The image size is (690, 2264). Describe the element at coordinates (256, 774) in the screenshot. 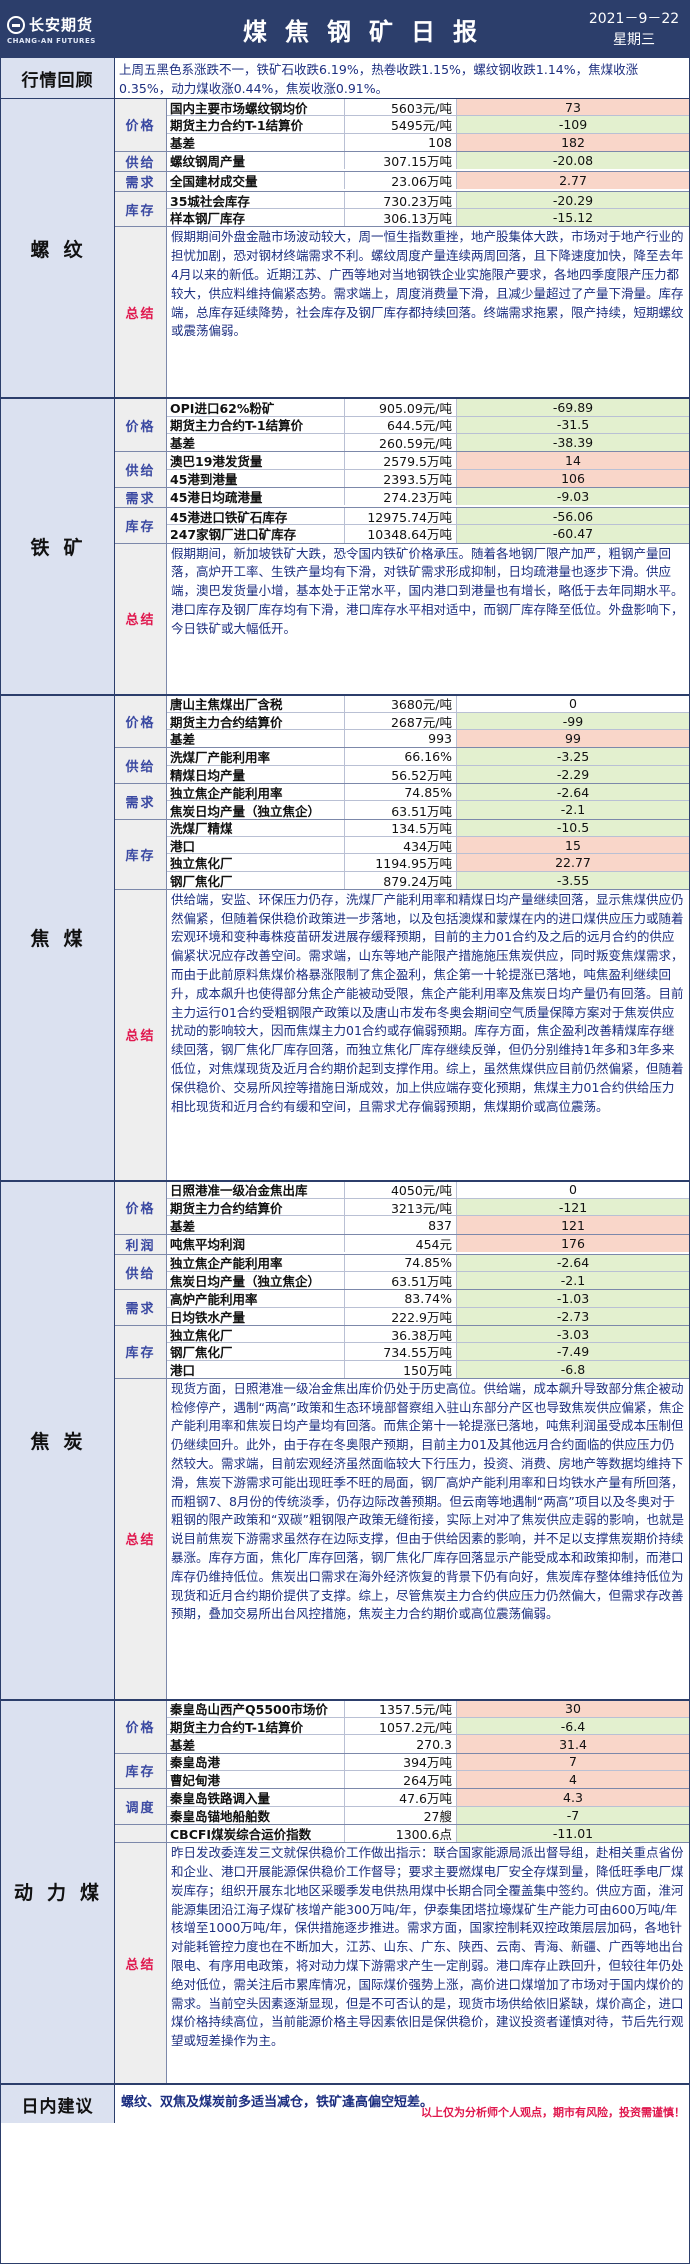

I see `indicator-name: 精煤日均产量` at that location.